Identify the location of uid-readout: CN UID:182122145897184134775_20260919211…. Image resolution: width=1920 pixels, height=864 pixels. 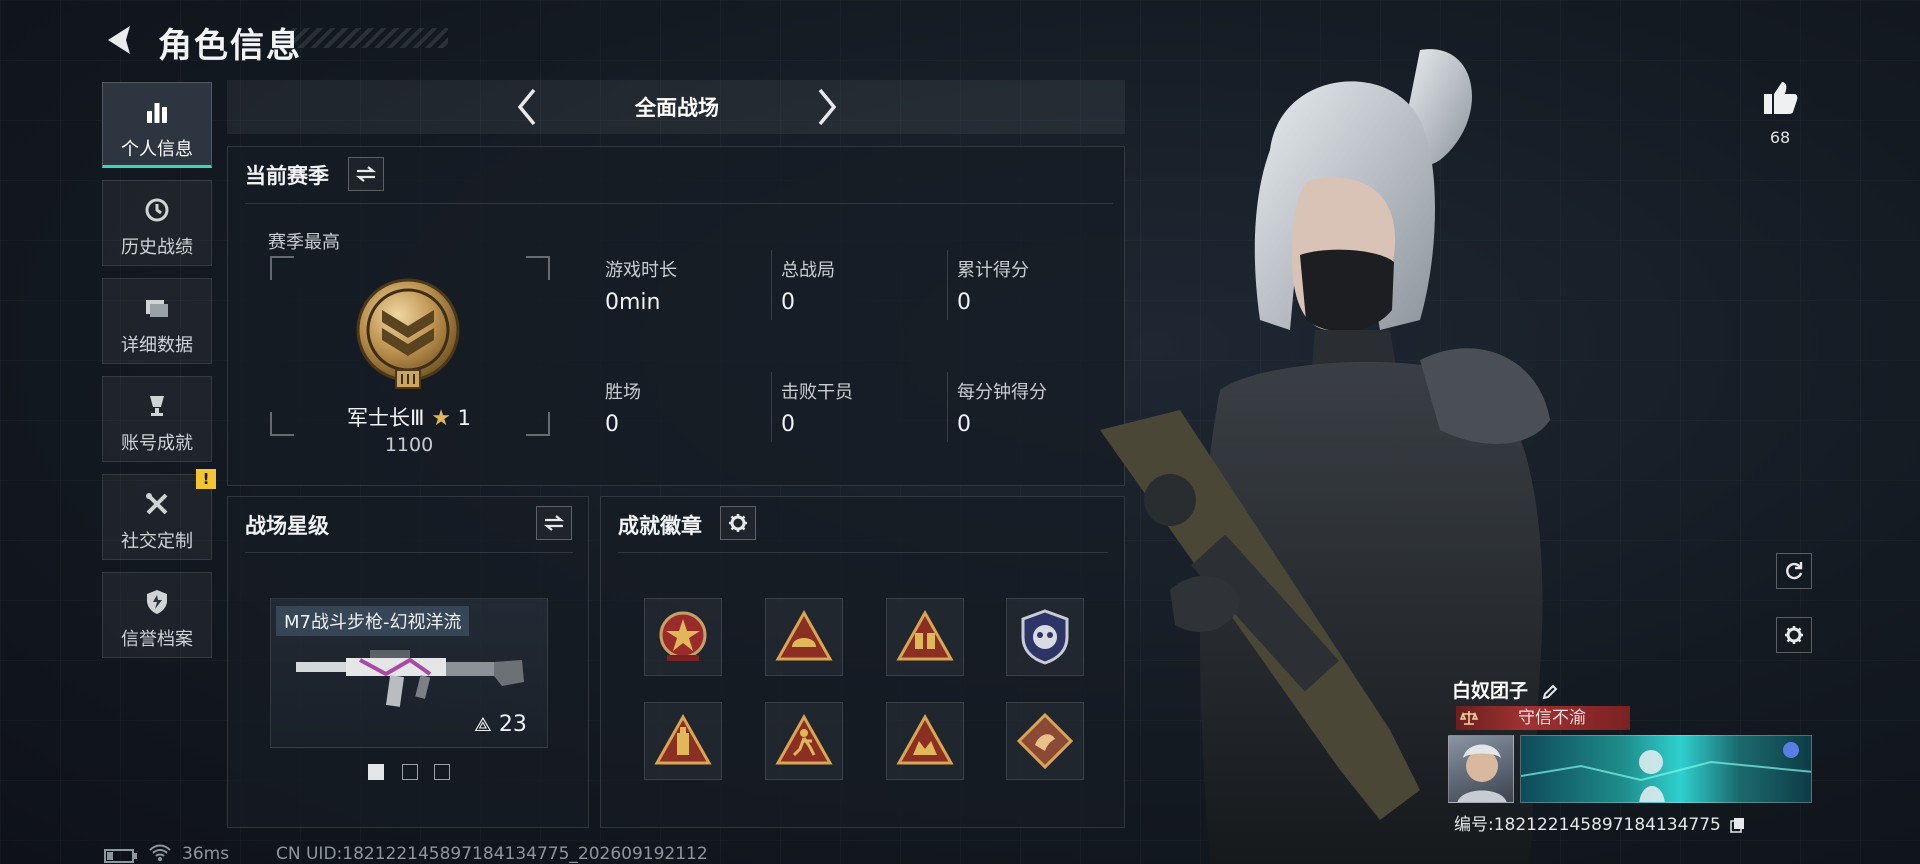
(492, 854).